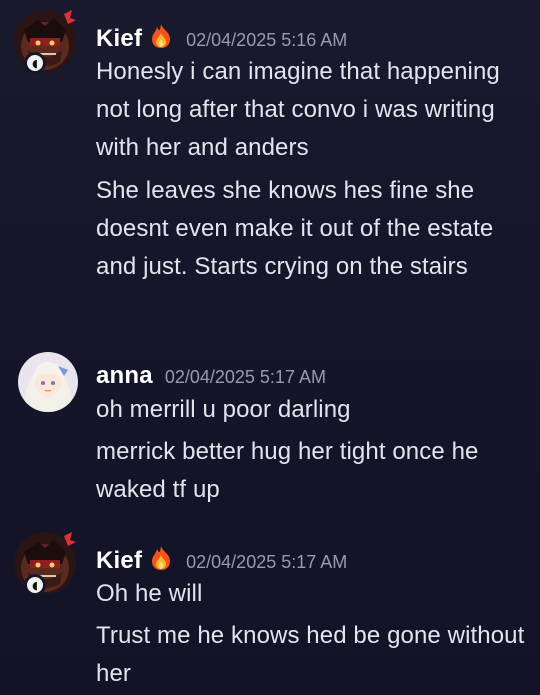 This screenshot has height=695, width=540. I want to click on message-header: anna 02/04/2025 5:17 AM, so click(211, 376).